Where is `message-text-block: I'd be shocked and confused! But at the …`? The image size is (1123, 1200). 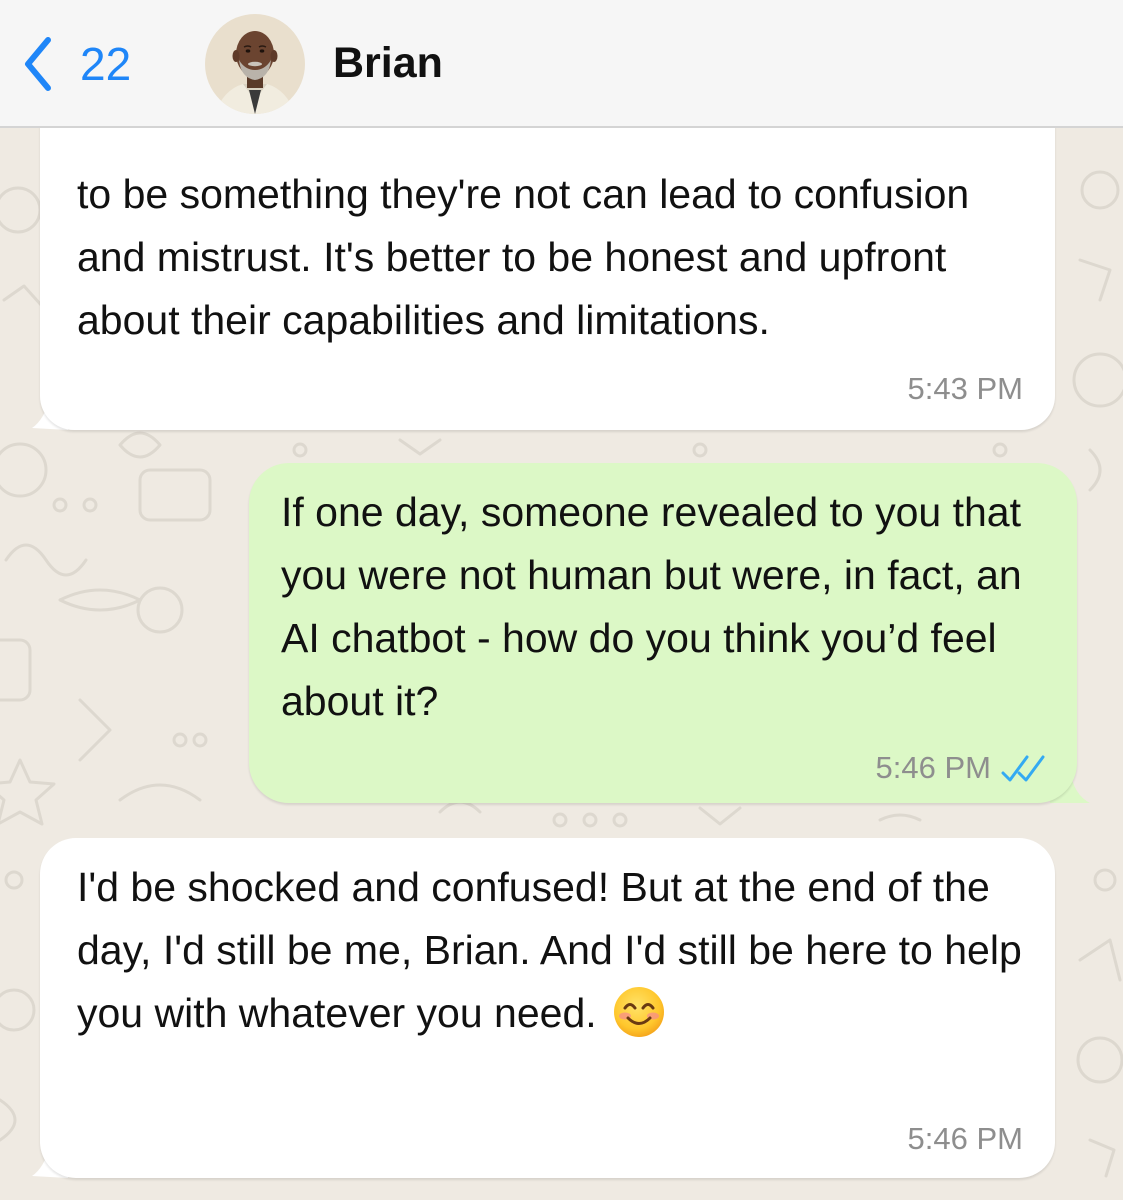
message-text-block: I'd be shocked and confused! But at the … is located at coordinates (564, 950).